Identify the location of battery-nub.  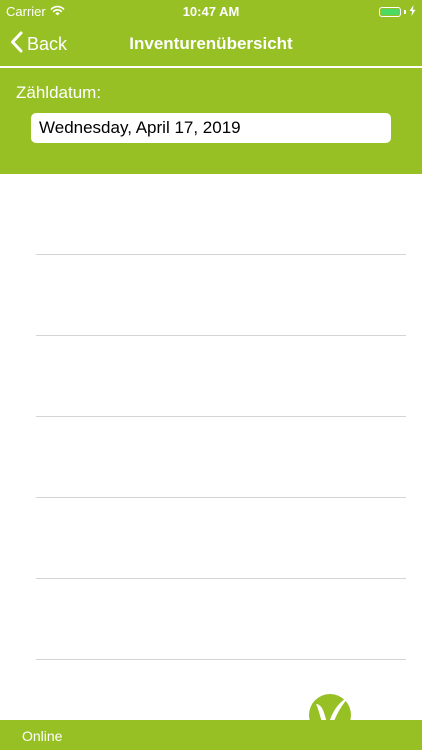
(405, 11).